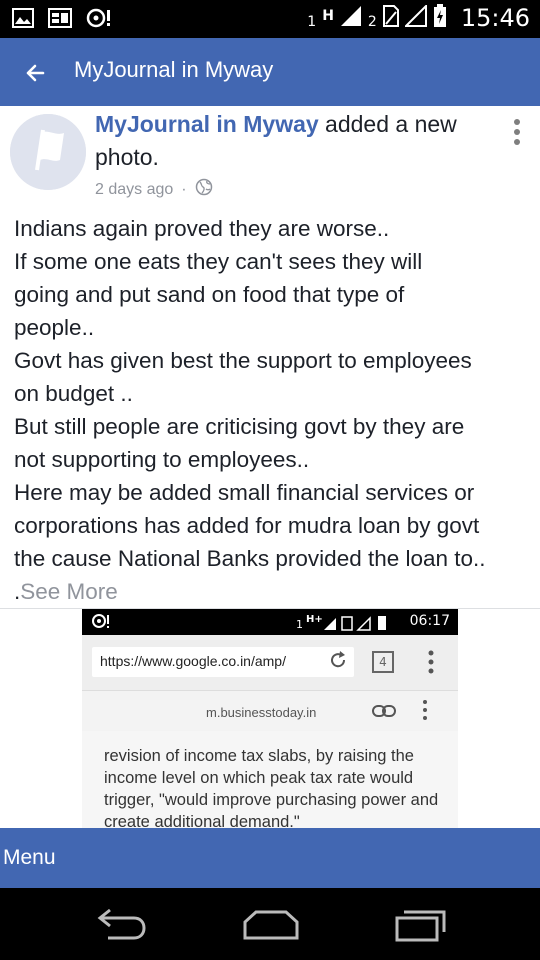 This screenshot has width=540, height=960. I want to click on page-avatar, so click(48, 152).